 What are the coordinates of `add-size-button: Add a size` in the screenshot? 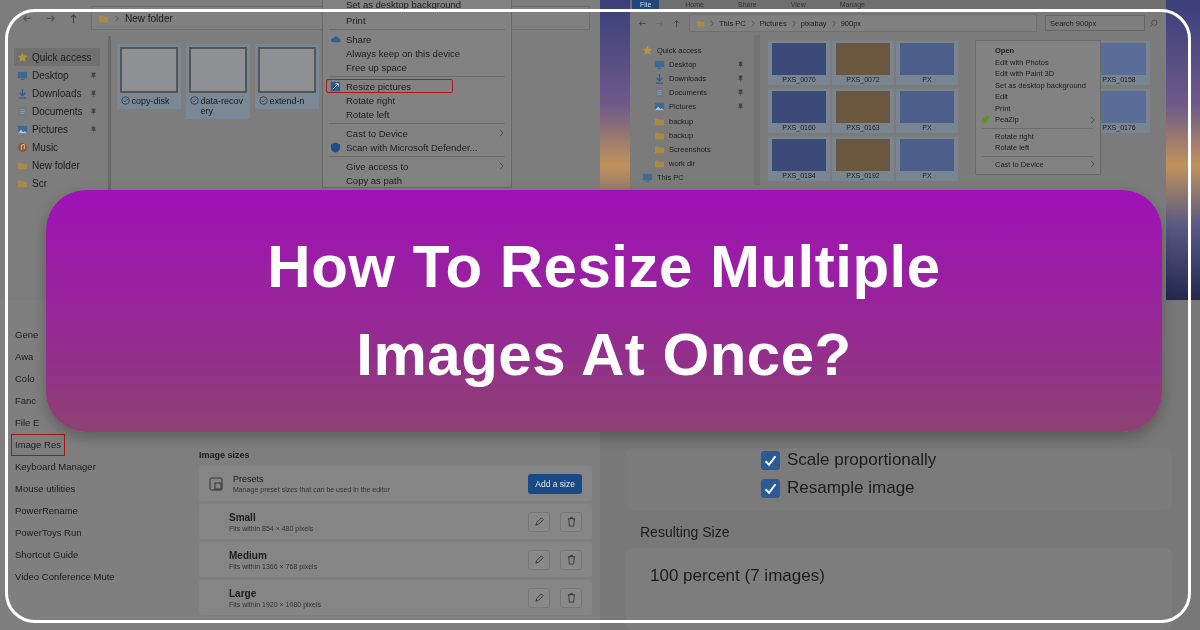 It's located at (555, 483).